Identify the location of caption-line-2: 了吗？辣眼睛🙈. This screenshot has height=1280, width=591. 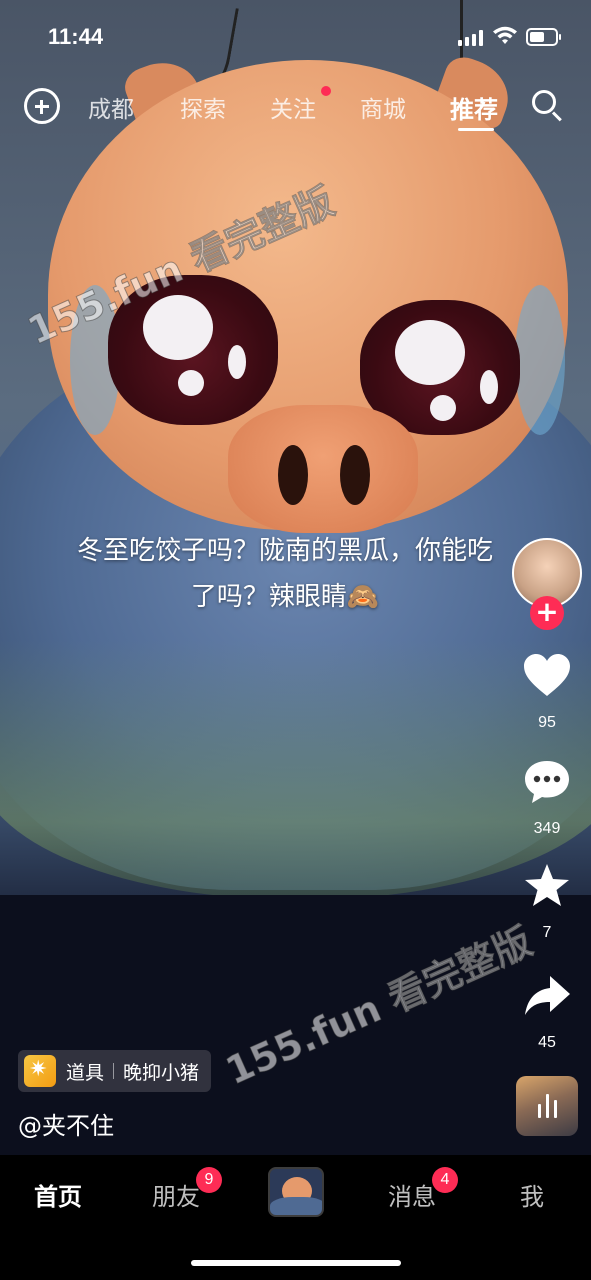
(285, 597).